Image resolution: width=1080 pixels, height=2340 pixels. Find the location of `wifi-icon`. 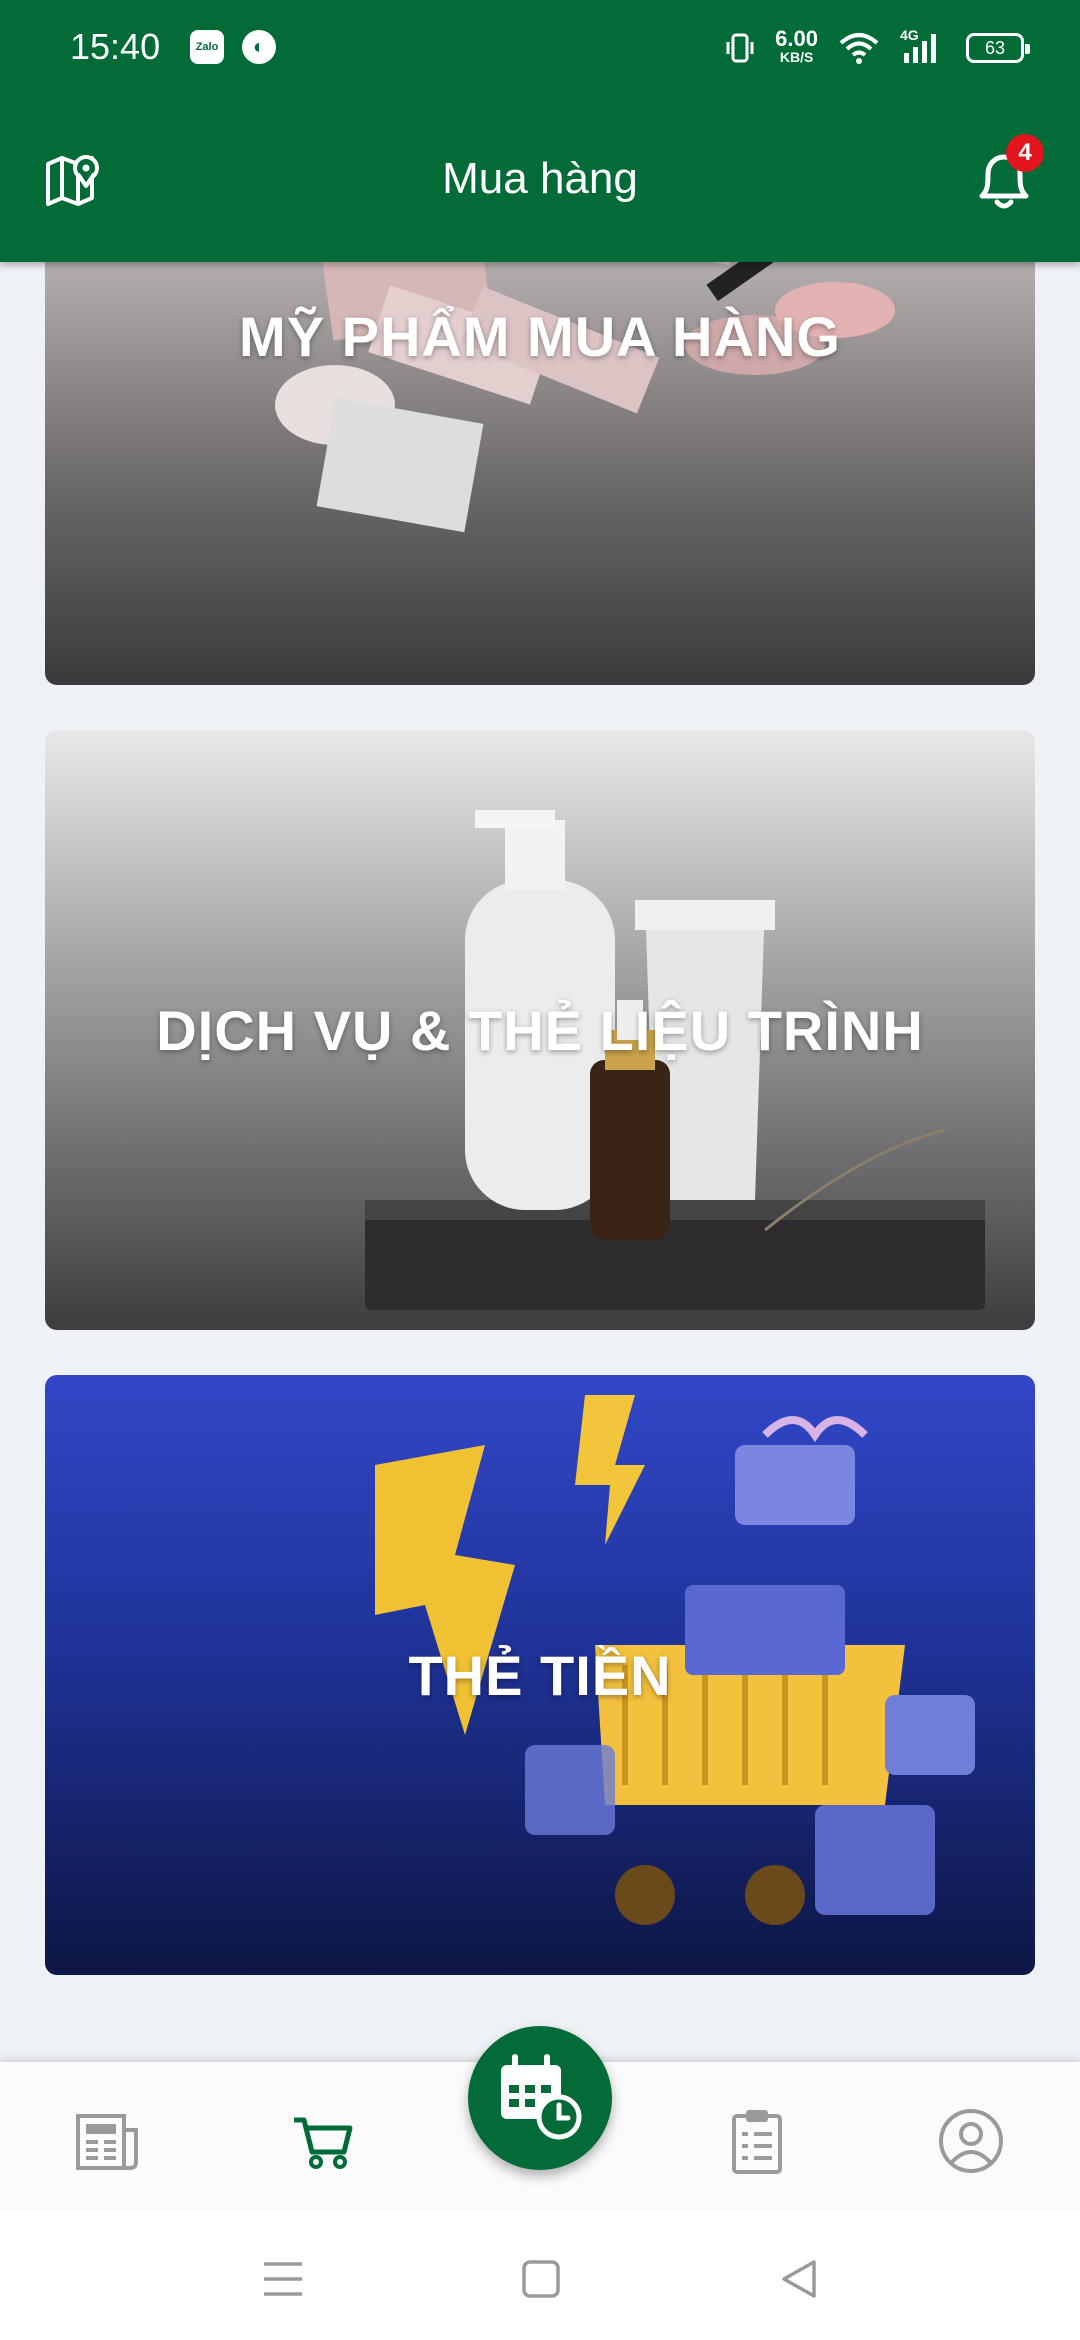

wifi-icon is located at coordinates (859, 48).